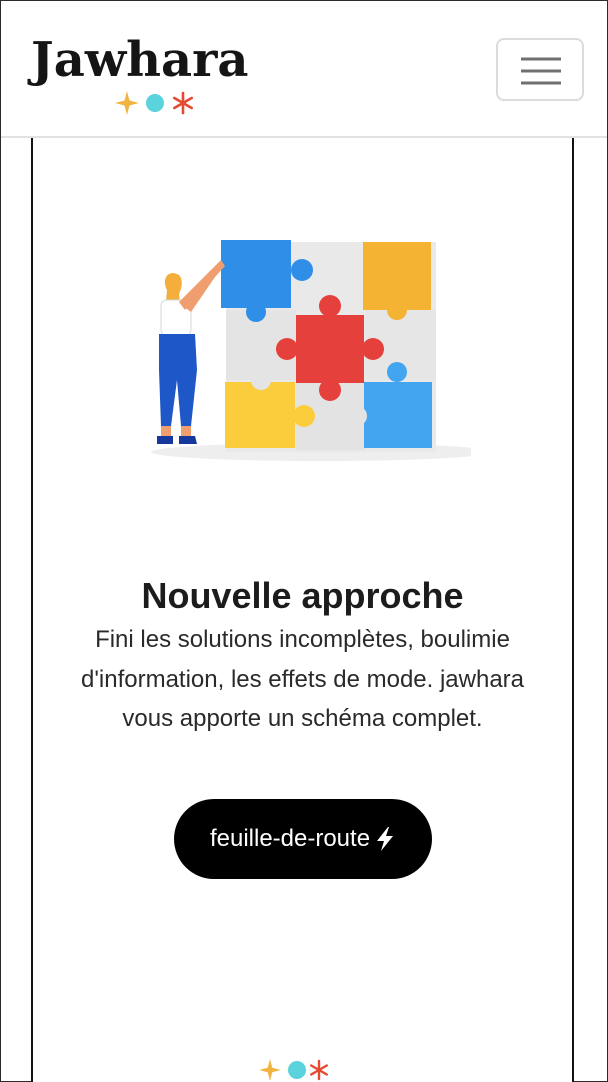  Describe the element at coordinates (311, 350) in the screenshot. I see `puzzle-illustration` at that location.